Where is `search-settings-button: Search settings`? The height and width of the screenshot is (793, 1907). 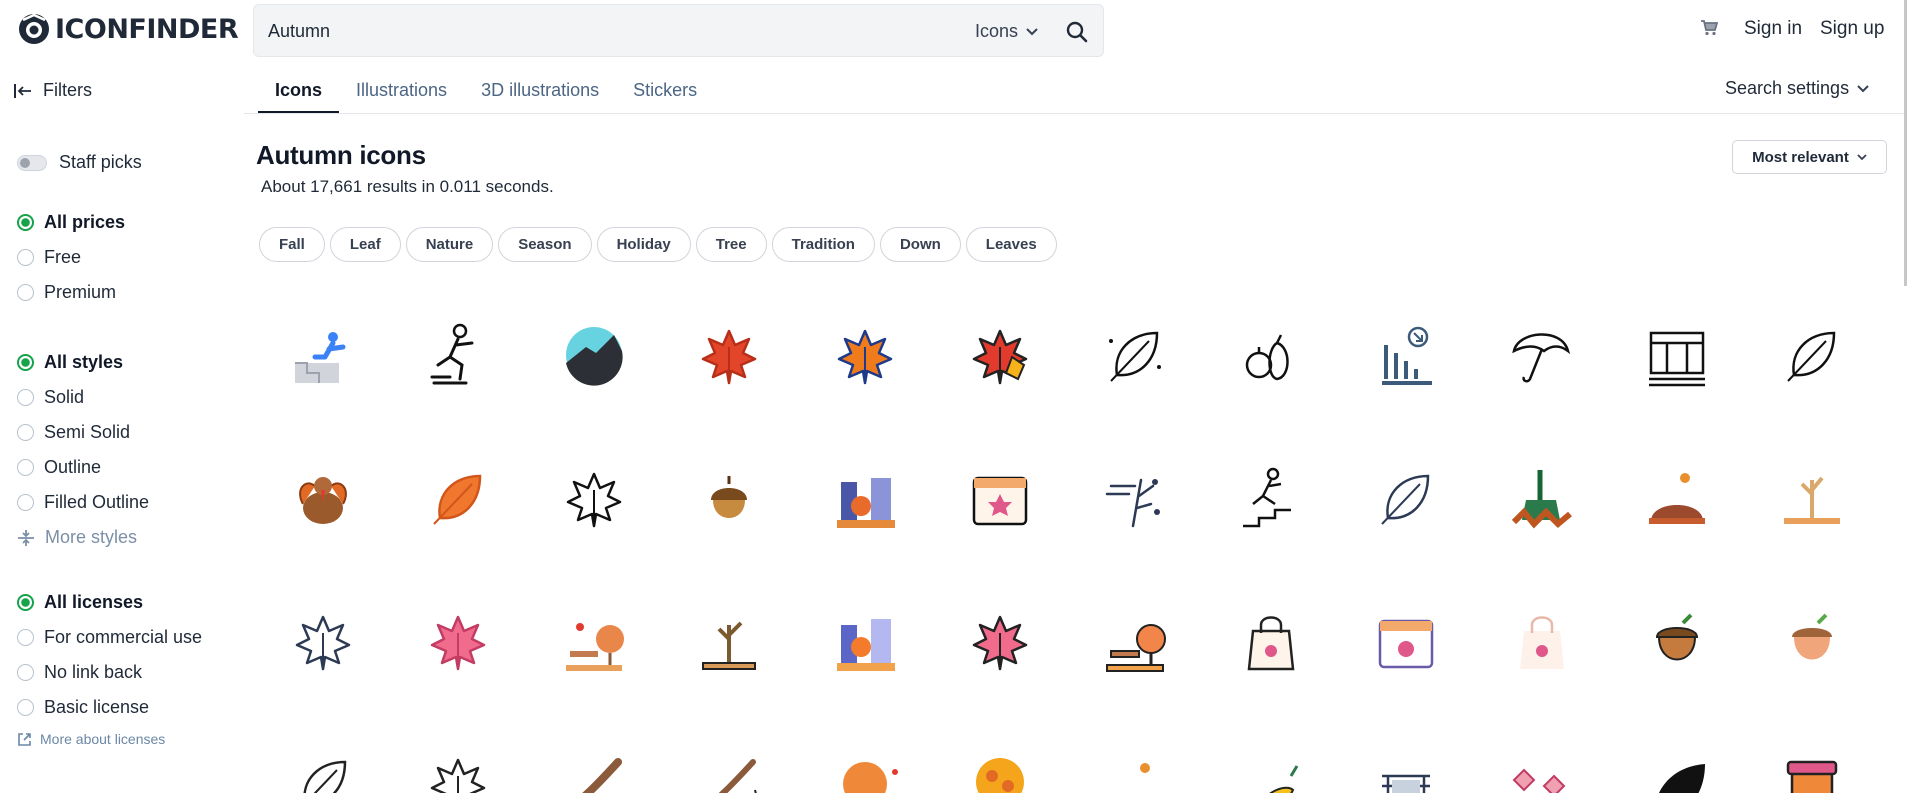 search-settings-button: Search settings is located at coordinates (1797, 88).